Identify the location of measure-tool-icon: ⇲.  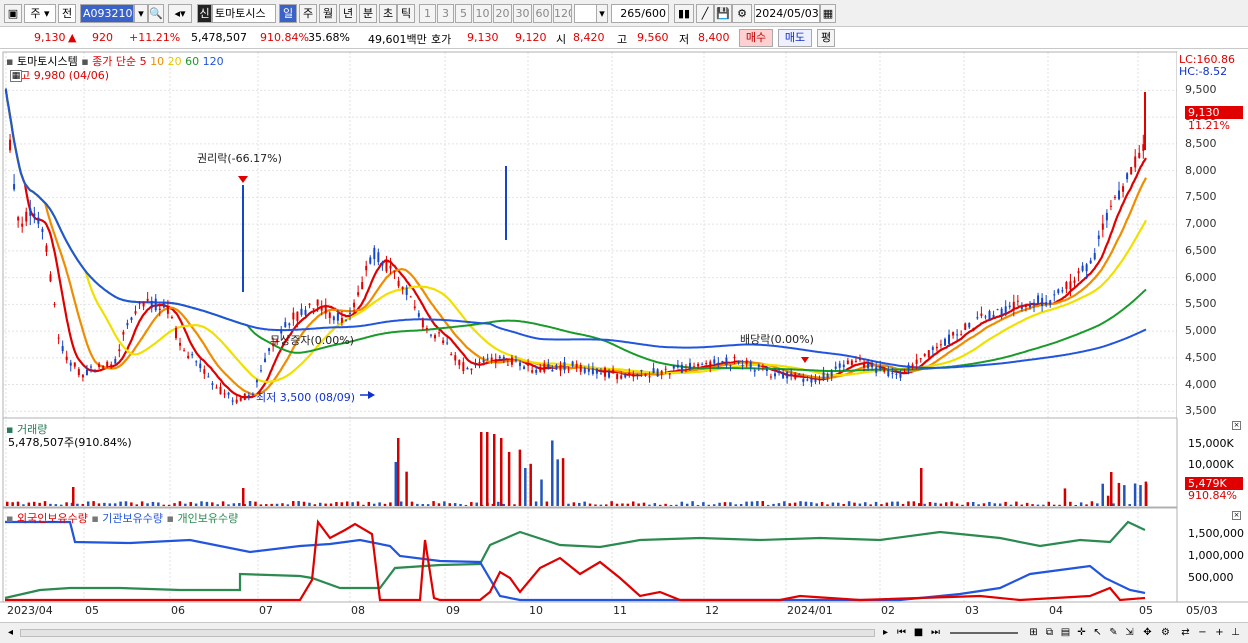
(1129, 633).